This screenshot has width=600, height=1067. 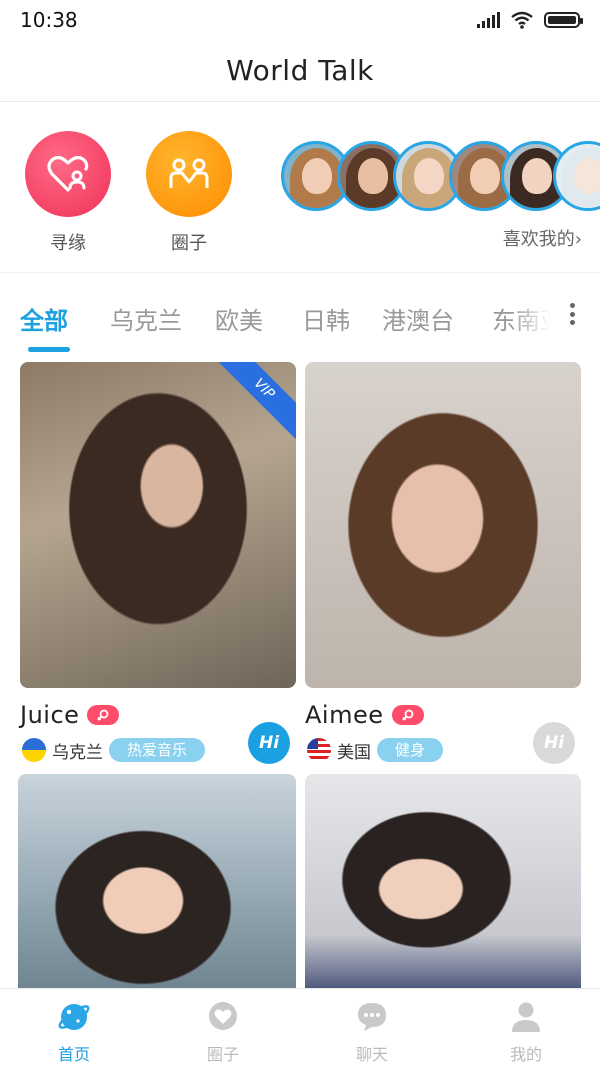 What do you see at coordinates (538, 239) in the screenshot?
I see `liked-me-label: 喜欢我的` at bounding box center [538, 239].